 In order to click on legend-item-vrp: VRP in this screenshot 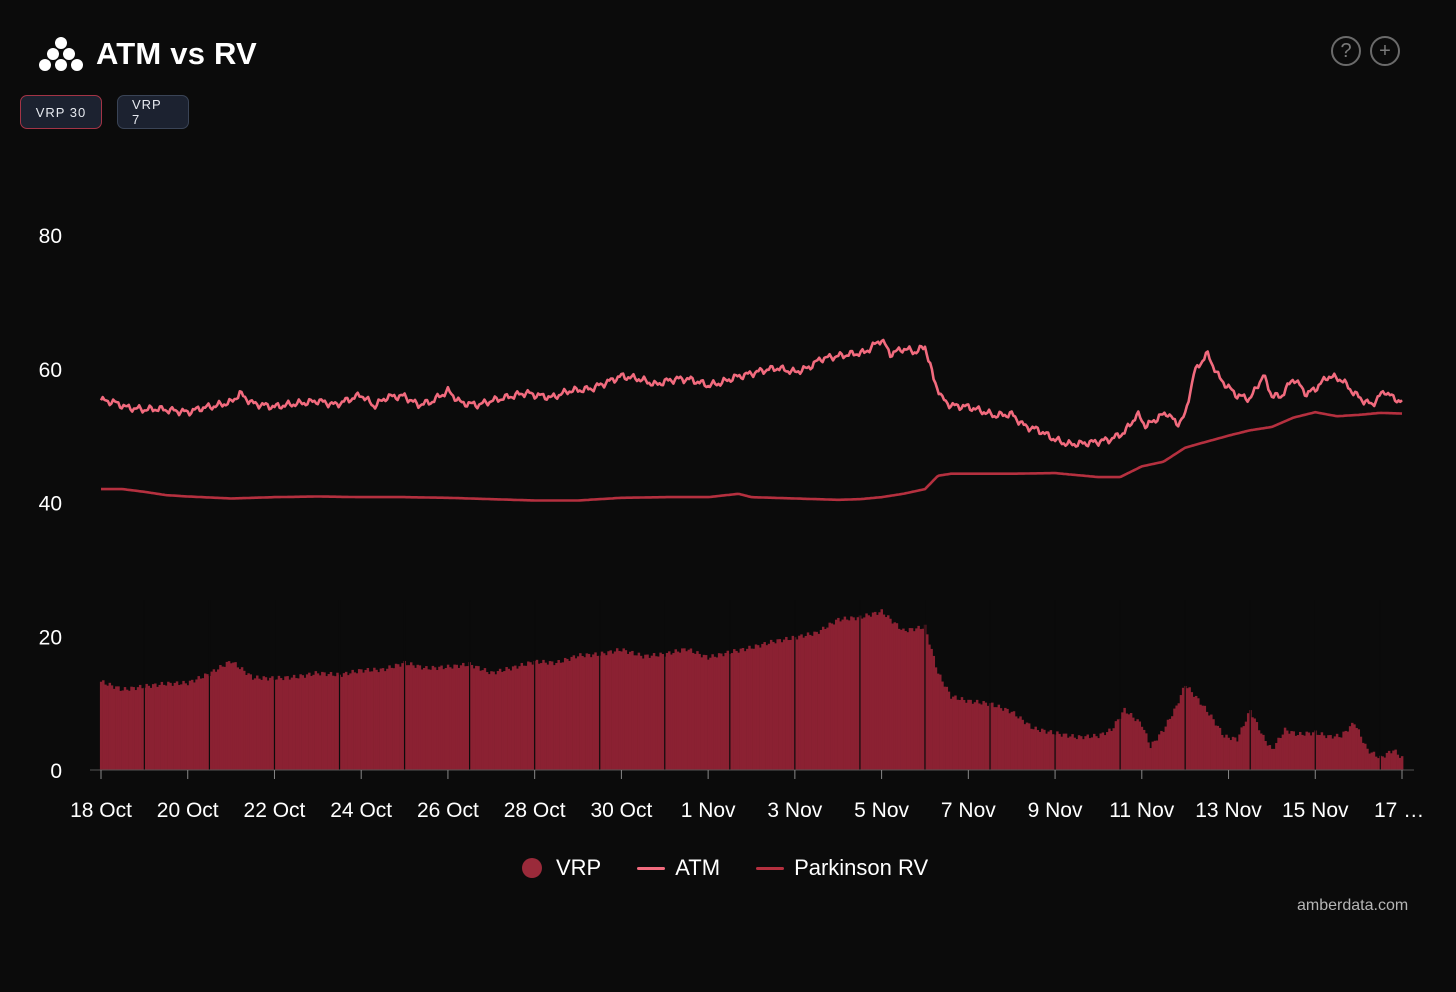, I will do `click(561, 868)`.